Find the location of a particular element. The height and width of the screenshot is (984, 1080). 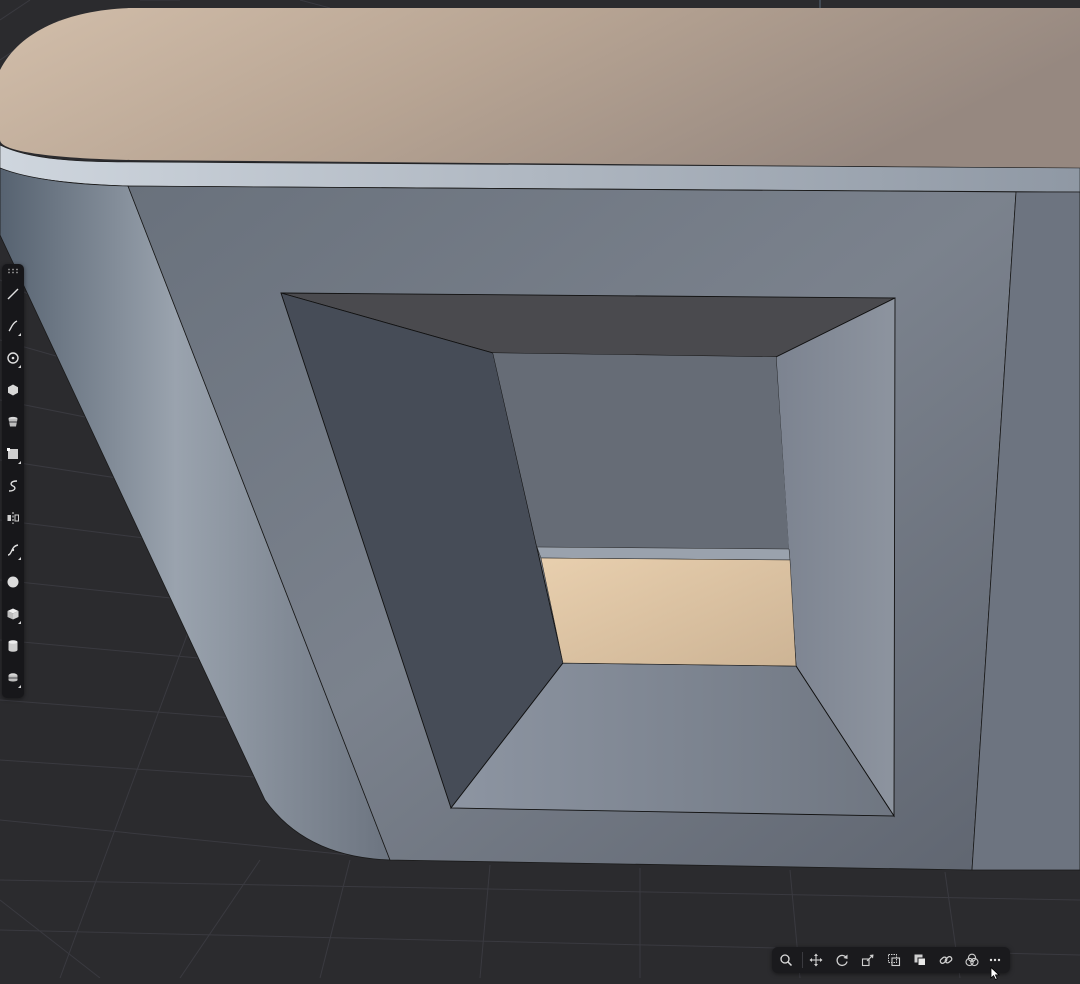

mouse-cursor-icon is located at coordinates (995, 974).